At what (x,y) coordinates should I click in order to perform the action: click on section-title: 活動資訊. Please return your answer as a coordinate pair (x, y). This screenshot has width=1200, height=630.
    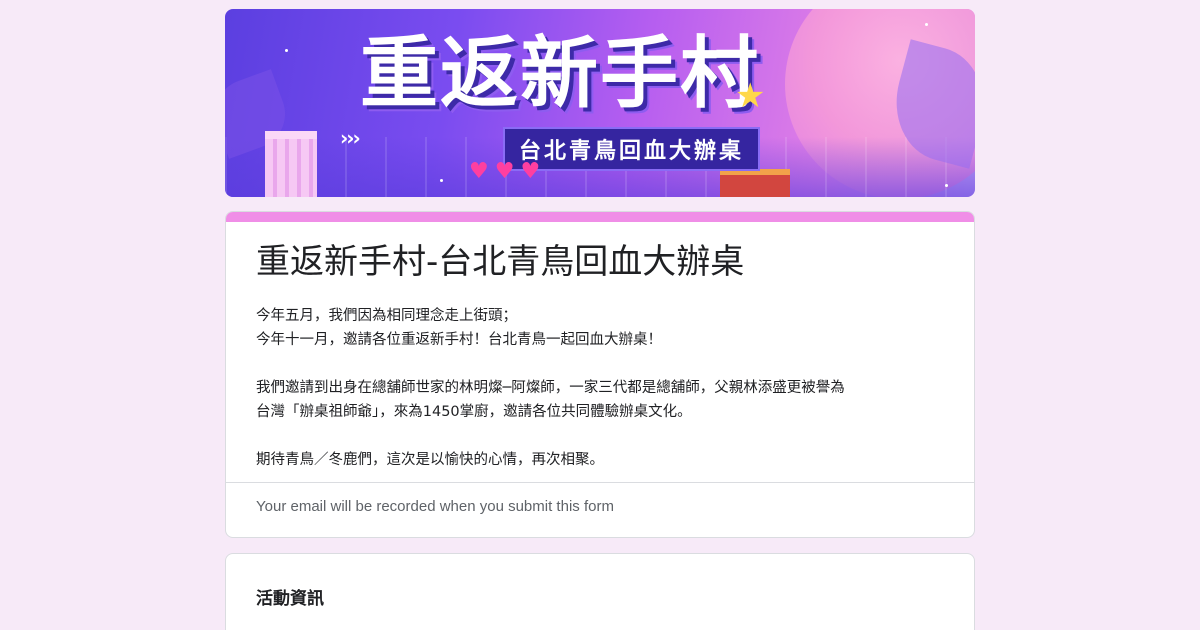
    Looking at the image, I should click on (290, 599).